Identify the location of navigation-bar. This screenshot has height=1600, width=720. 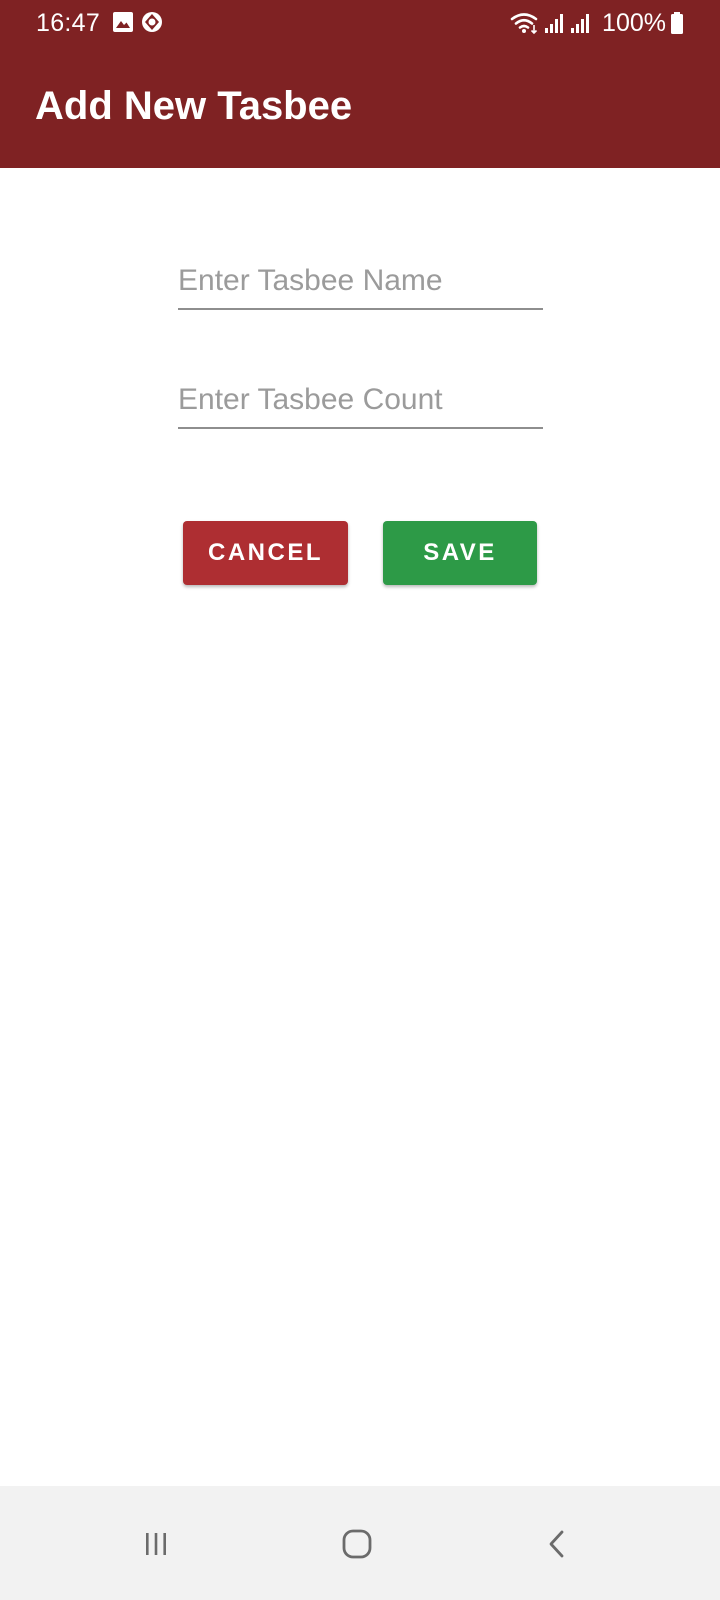
(360, 1543).